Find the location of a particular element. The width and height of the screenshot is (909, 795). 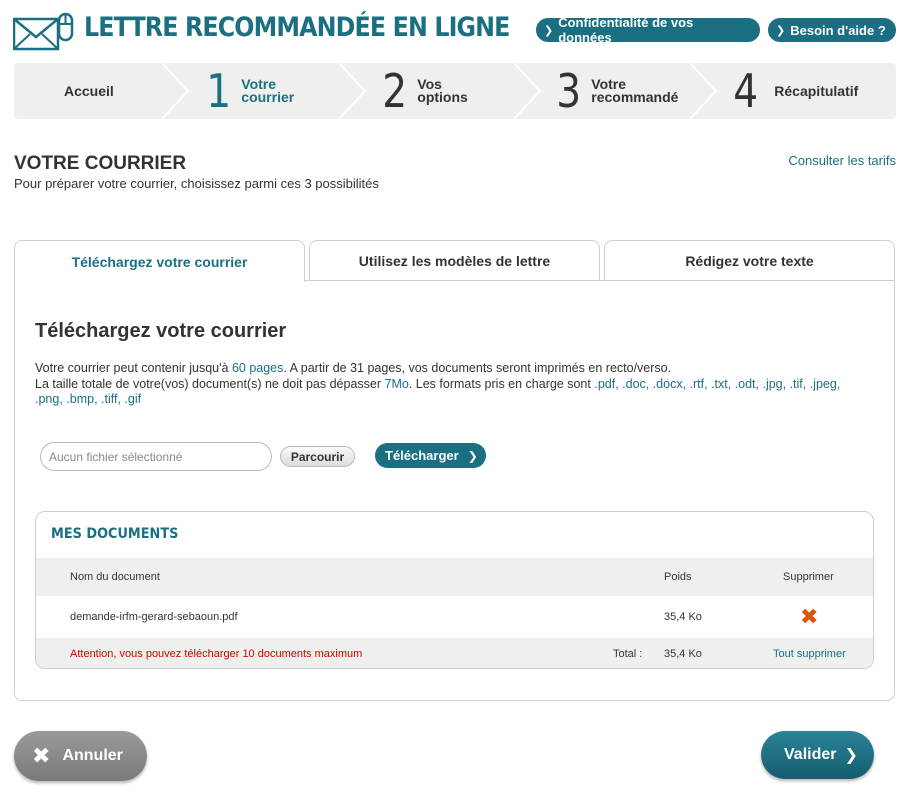

total-label: Total : is located at coordinates (628, 654).